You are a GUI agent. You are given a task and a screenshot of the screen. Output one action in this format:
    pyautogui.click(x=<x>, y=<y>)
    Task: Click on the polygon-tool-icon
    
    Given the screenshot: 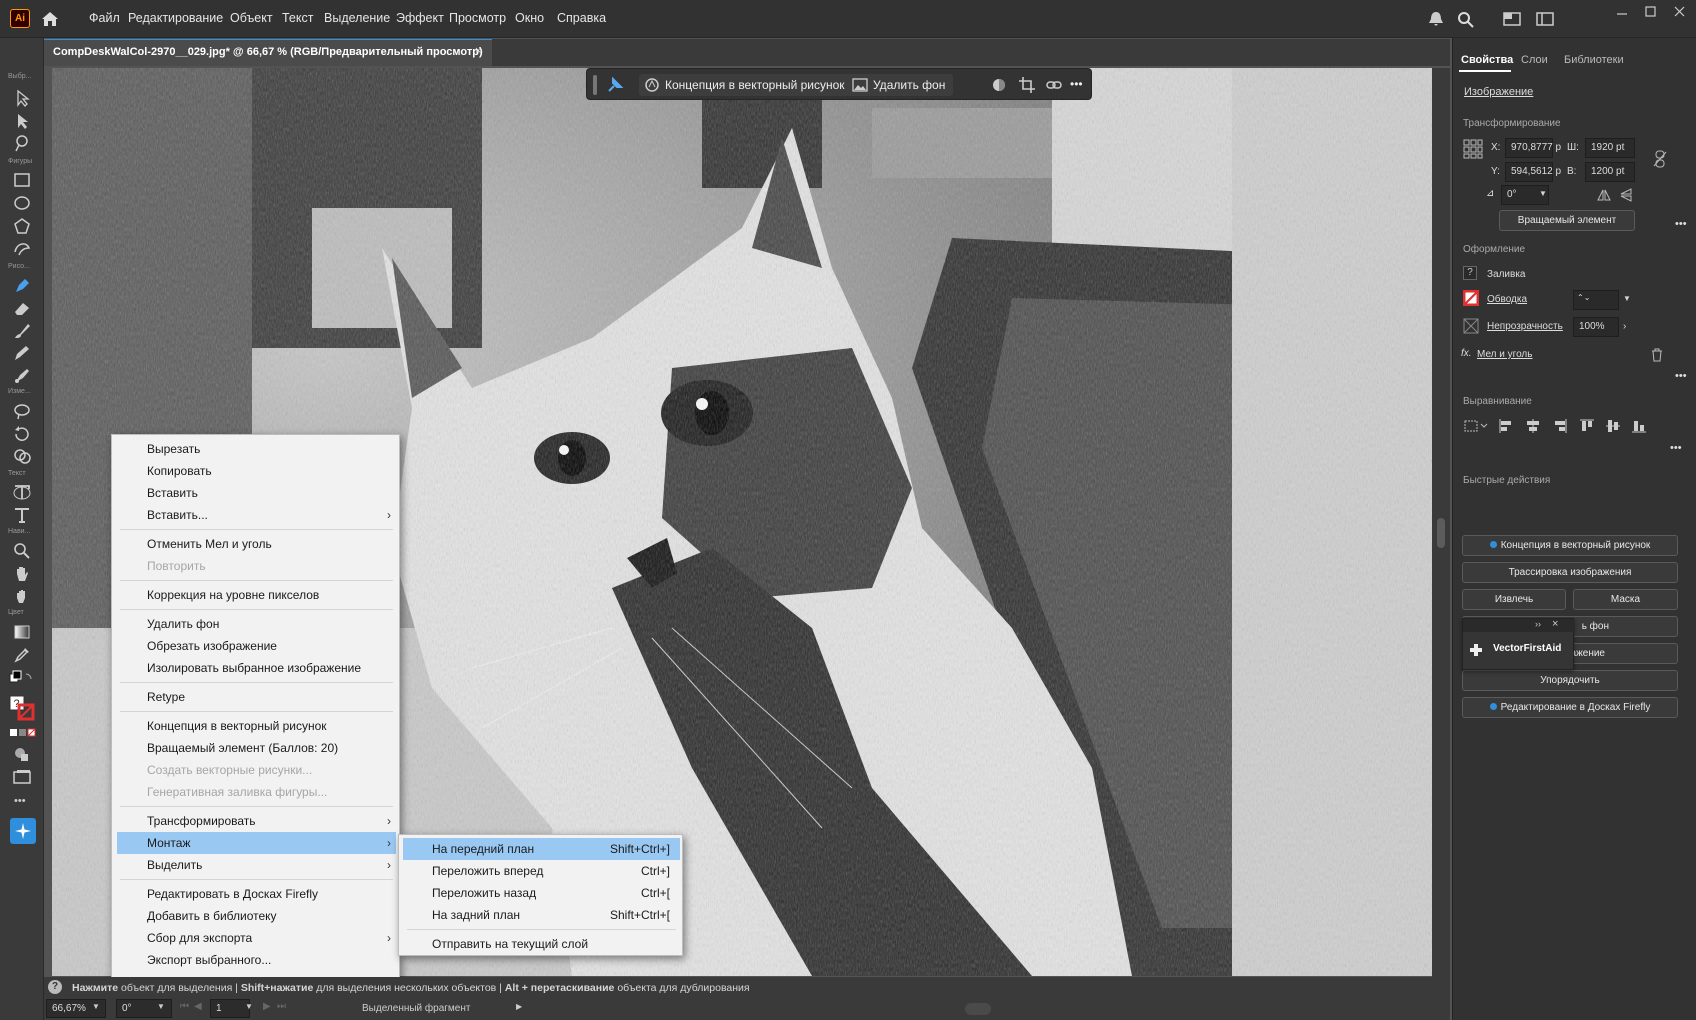 What is the action you would take?
    pyautogui.click(x=22, y=226)
    